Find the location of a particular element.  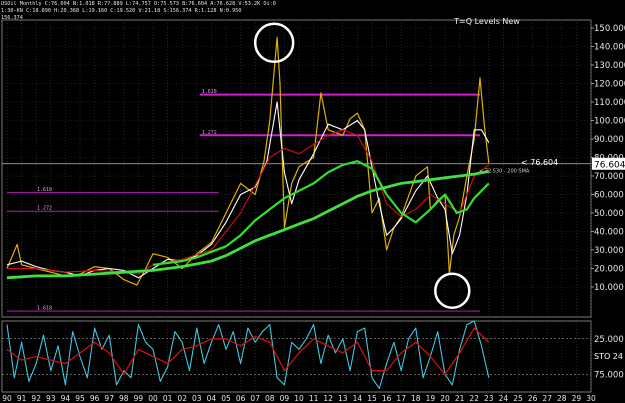

x-tick-label: 16 is located at coordinates (387, 398).